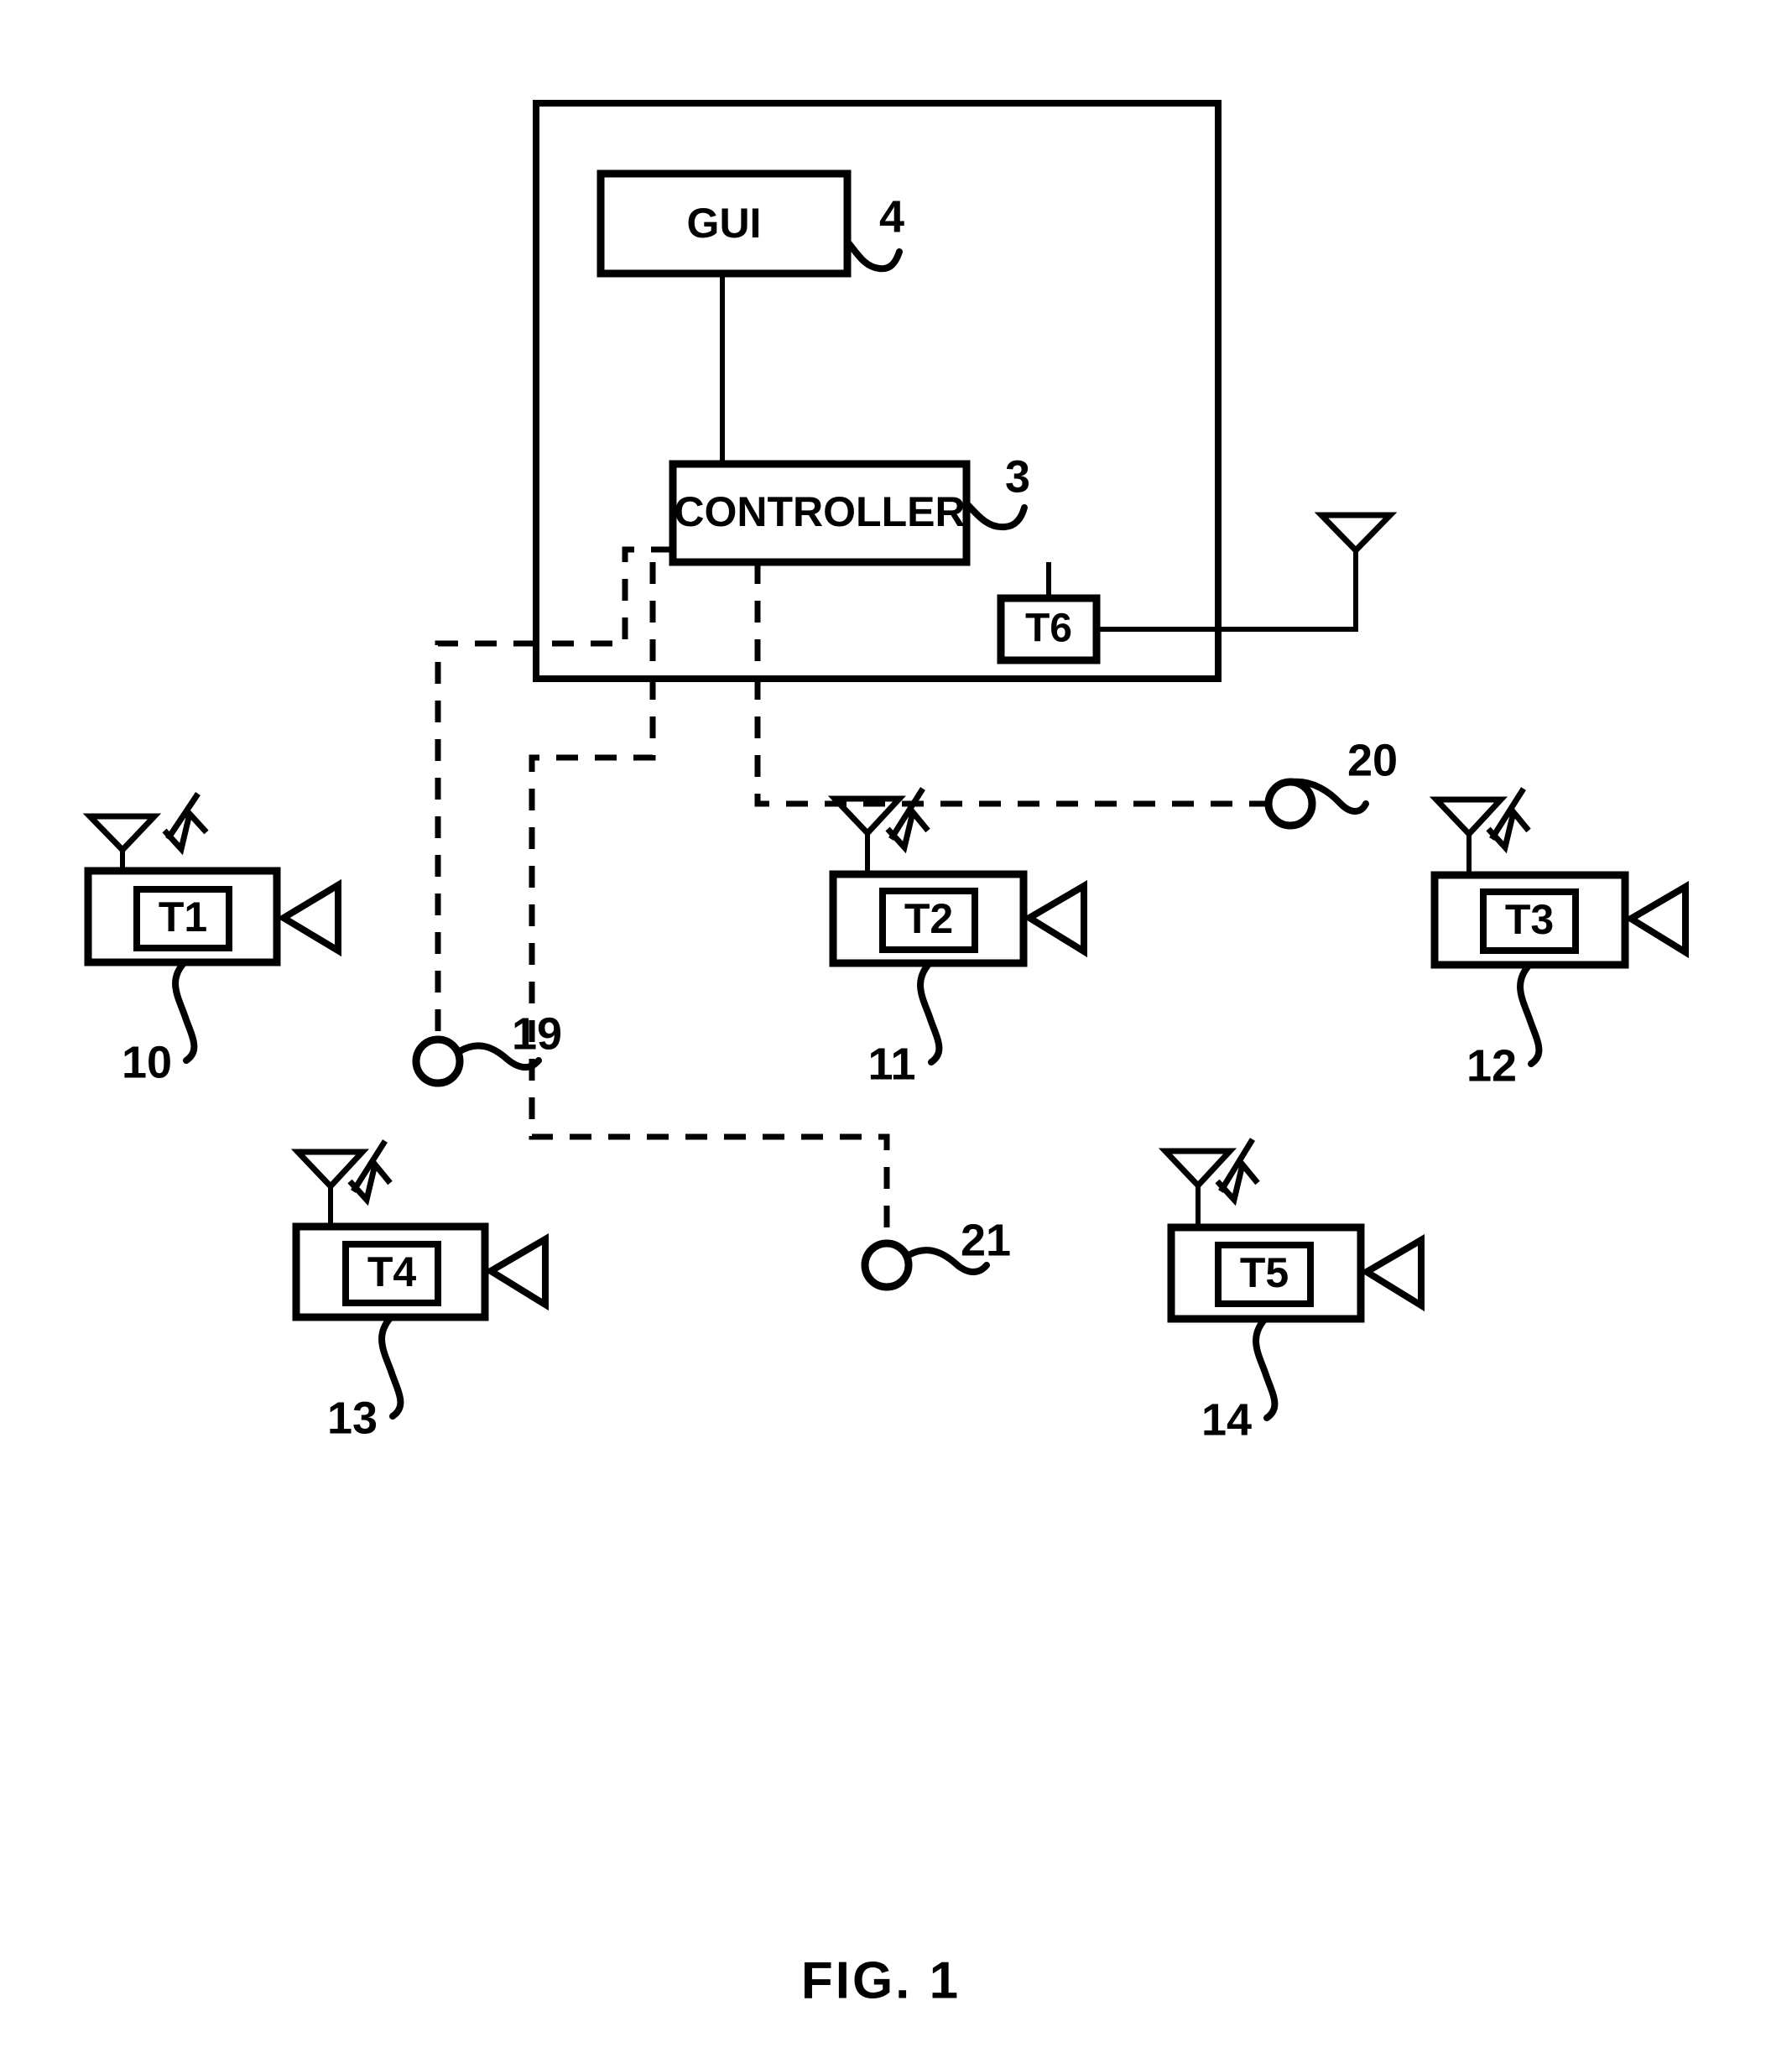 The image size is (1792, 2058). Describe the element at coordinates (1227, 1420) in the screenshot. I see `node-t5-reference-numeral: 14` at that location.